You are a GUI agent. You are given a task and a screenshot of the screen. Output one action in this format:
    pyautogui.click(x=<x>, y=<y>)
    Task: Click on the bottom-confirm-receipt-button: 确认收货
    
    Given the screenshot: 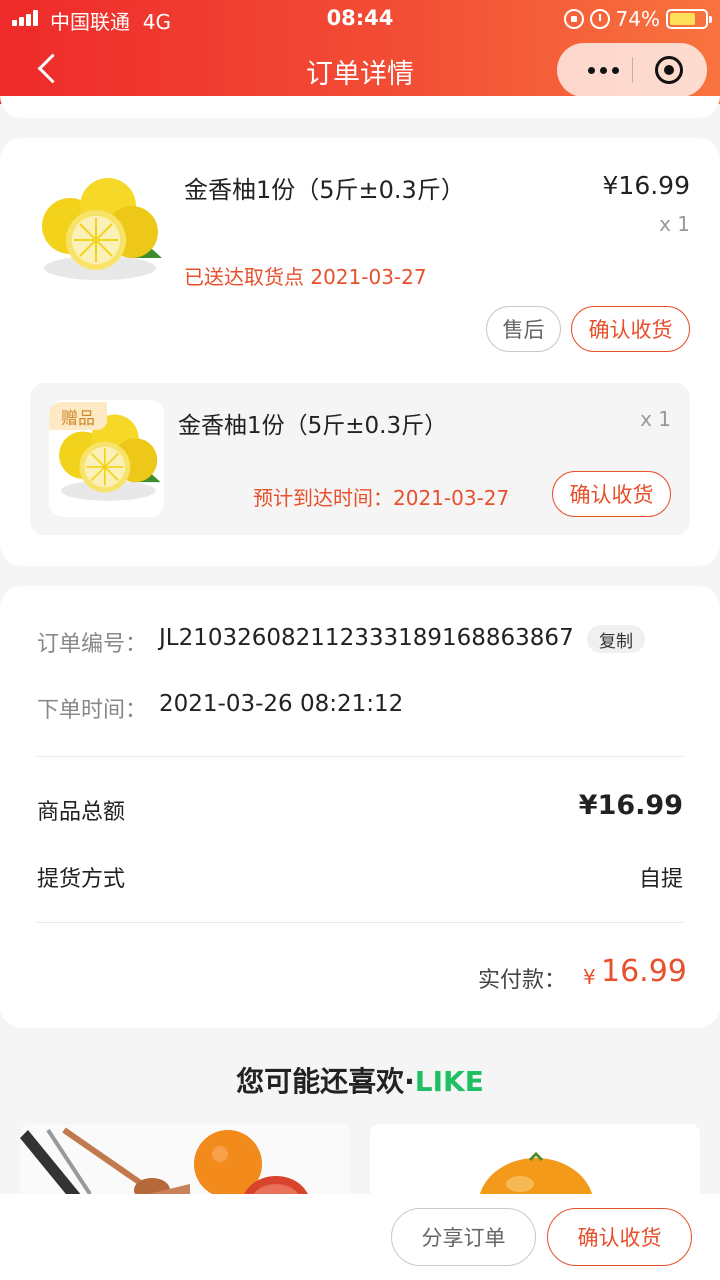 What is the action you would take?
    pyautogui.click(x=619, y=1237)
    